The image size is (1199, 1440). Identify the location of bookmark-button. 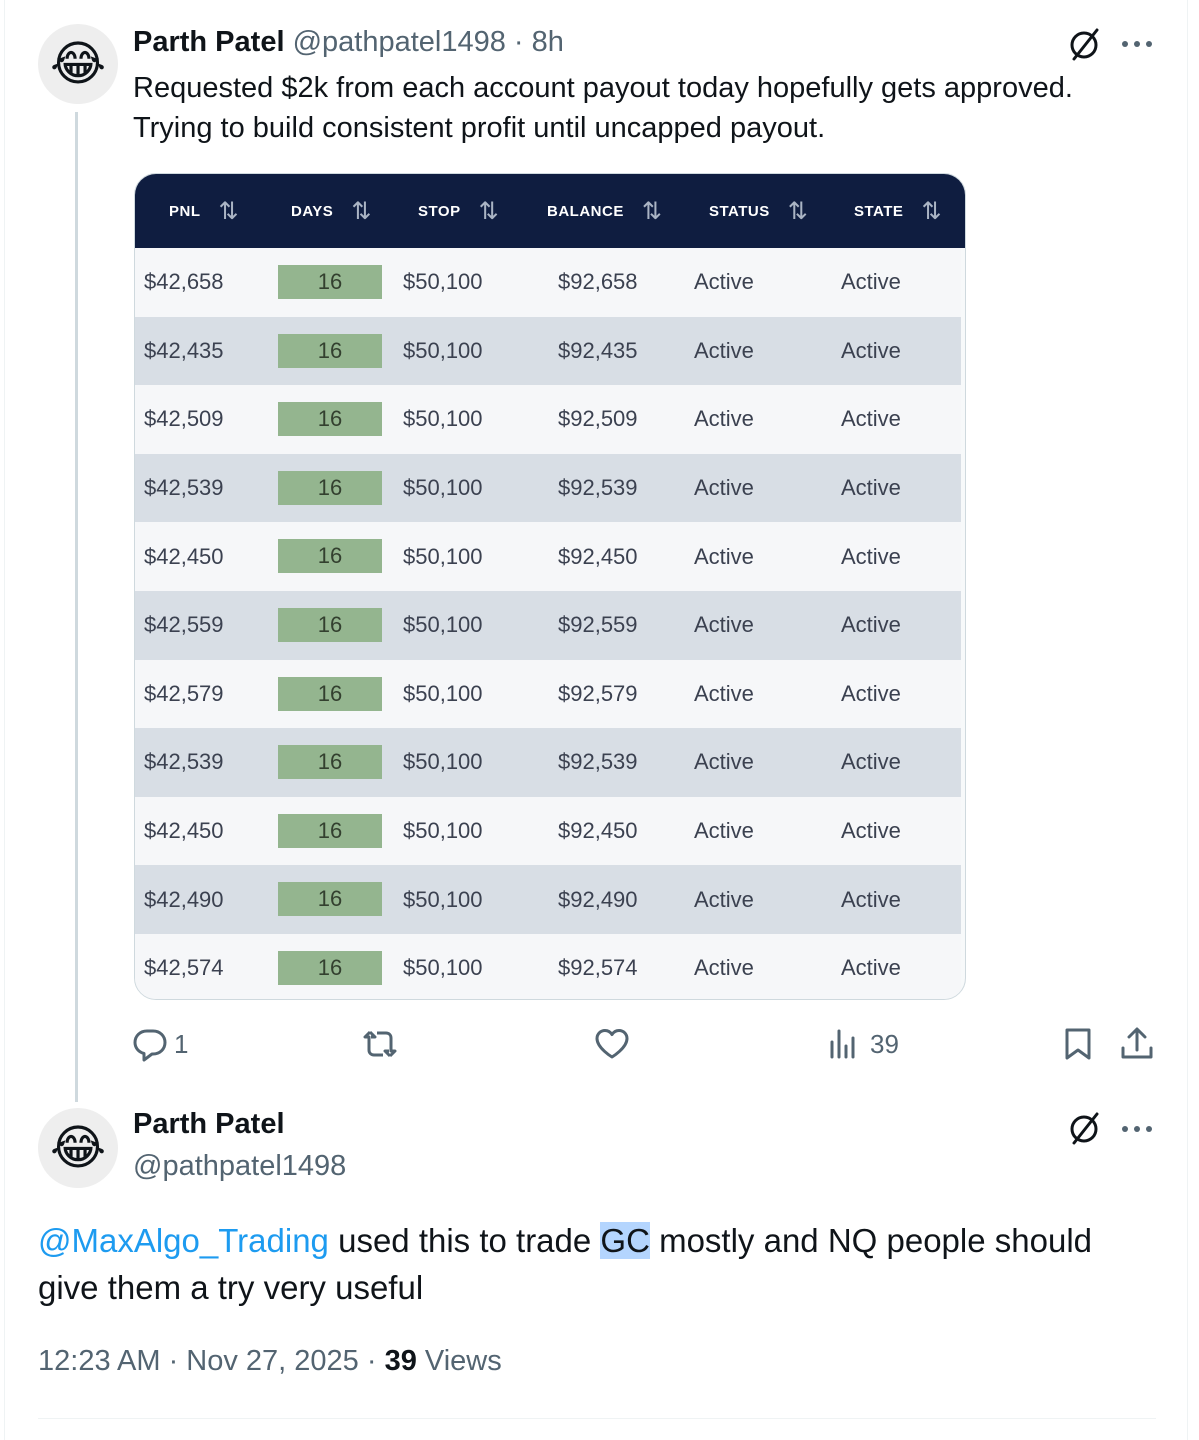
(1078, 1044).